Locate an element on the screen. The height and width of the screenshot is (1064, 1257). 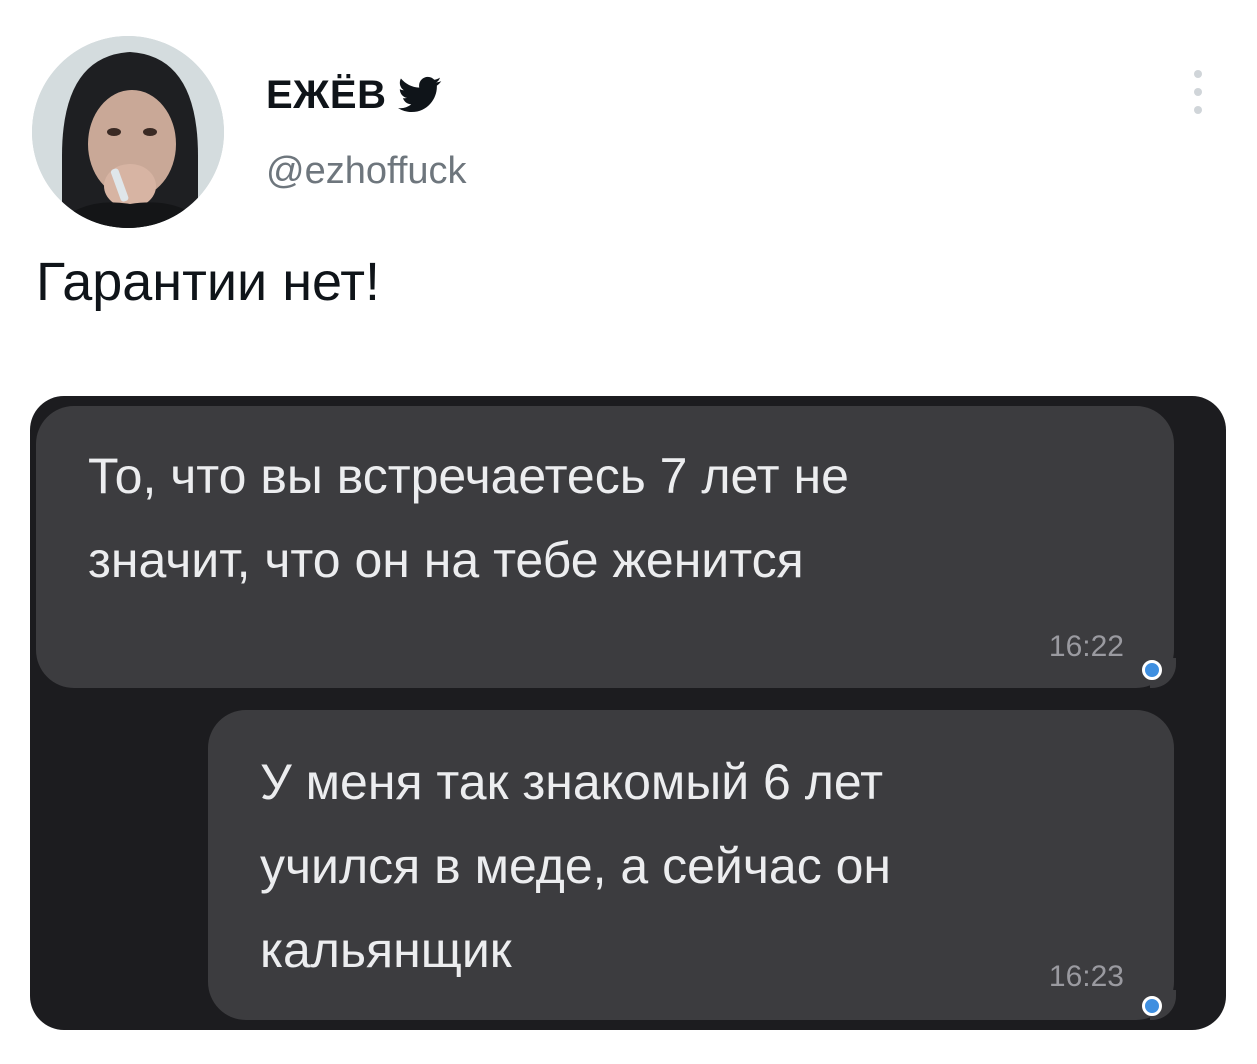
tweet-text: Гарантии нет! is located at coordinates (208, 282).